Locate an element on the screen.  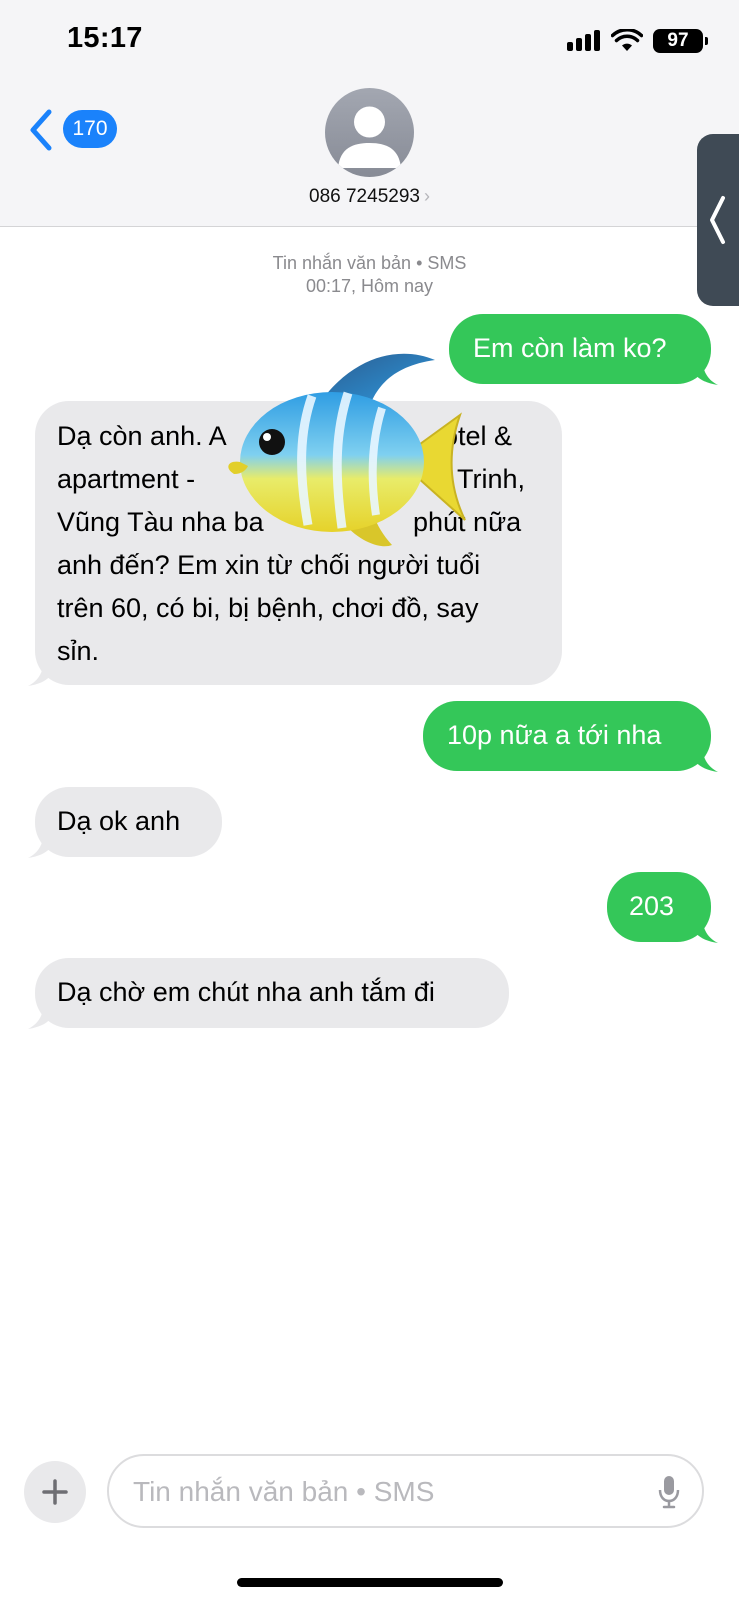
fish-emoji is located at coordinates (347, 450).